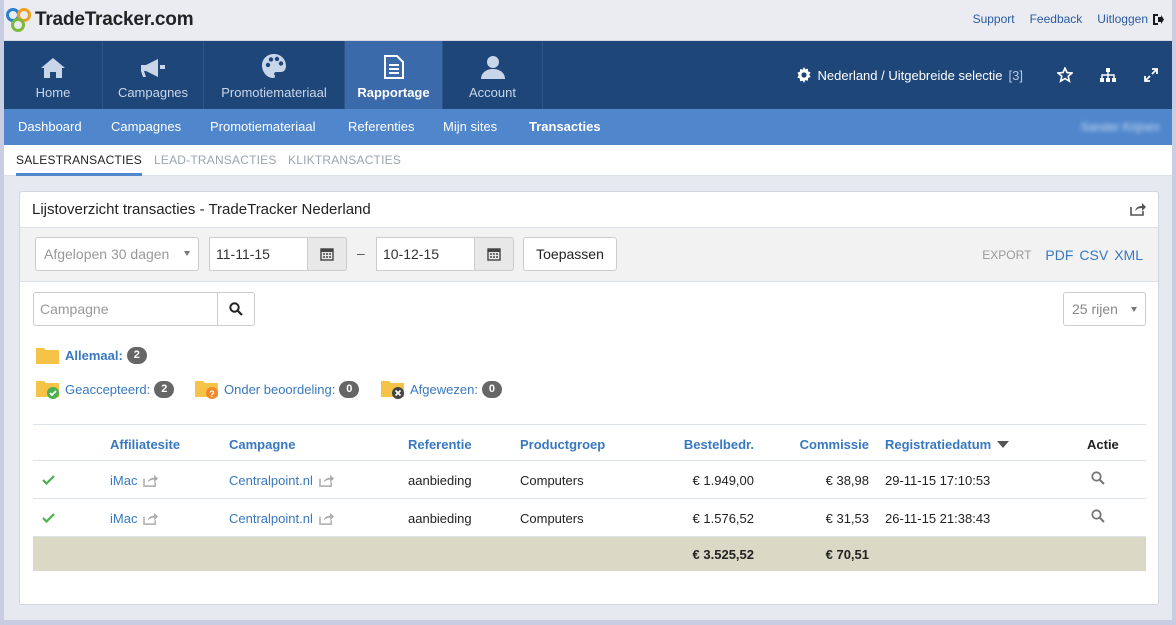  Describe the element at coordinates (1093, 255) in the screenshot. I see `export-csv-link: CSV` at that location.